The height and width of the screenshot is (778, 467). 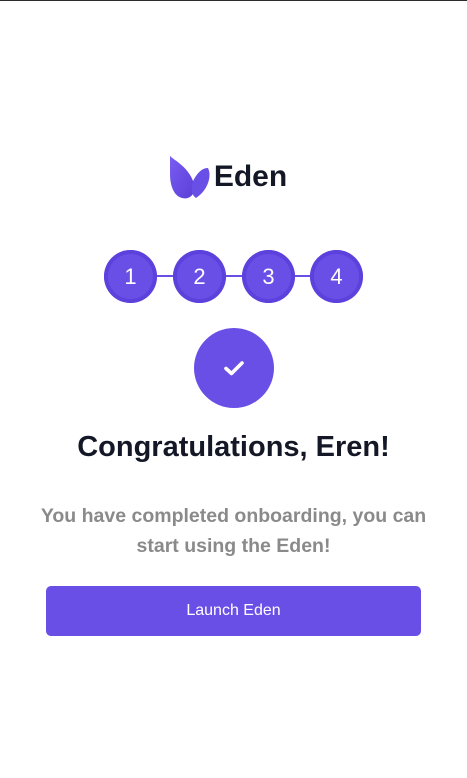 I want to click on brand-name: Eden, so click(x=250, y=176).